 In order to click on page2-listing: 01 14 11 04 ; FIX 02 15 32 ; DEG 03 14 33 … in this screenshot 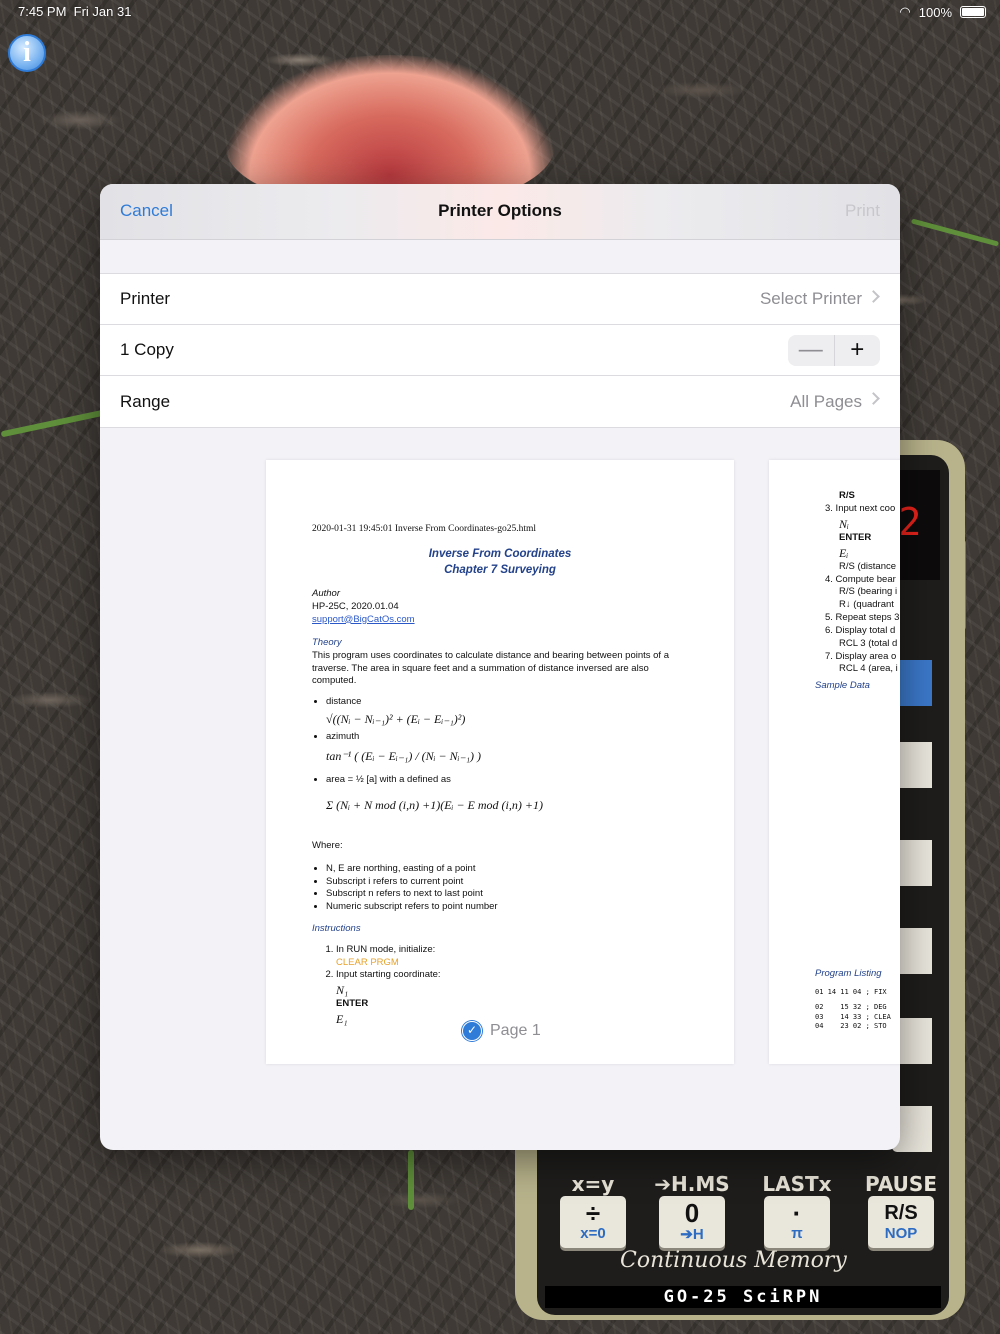, I will do `click(853, 1009)`.